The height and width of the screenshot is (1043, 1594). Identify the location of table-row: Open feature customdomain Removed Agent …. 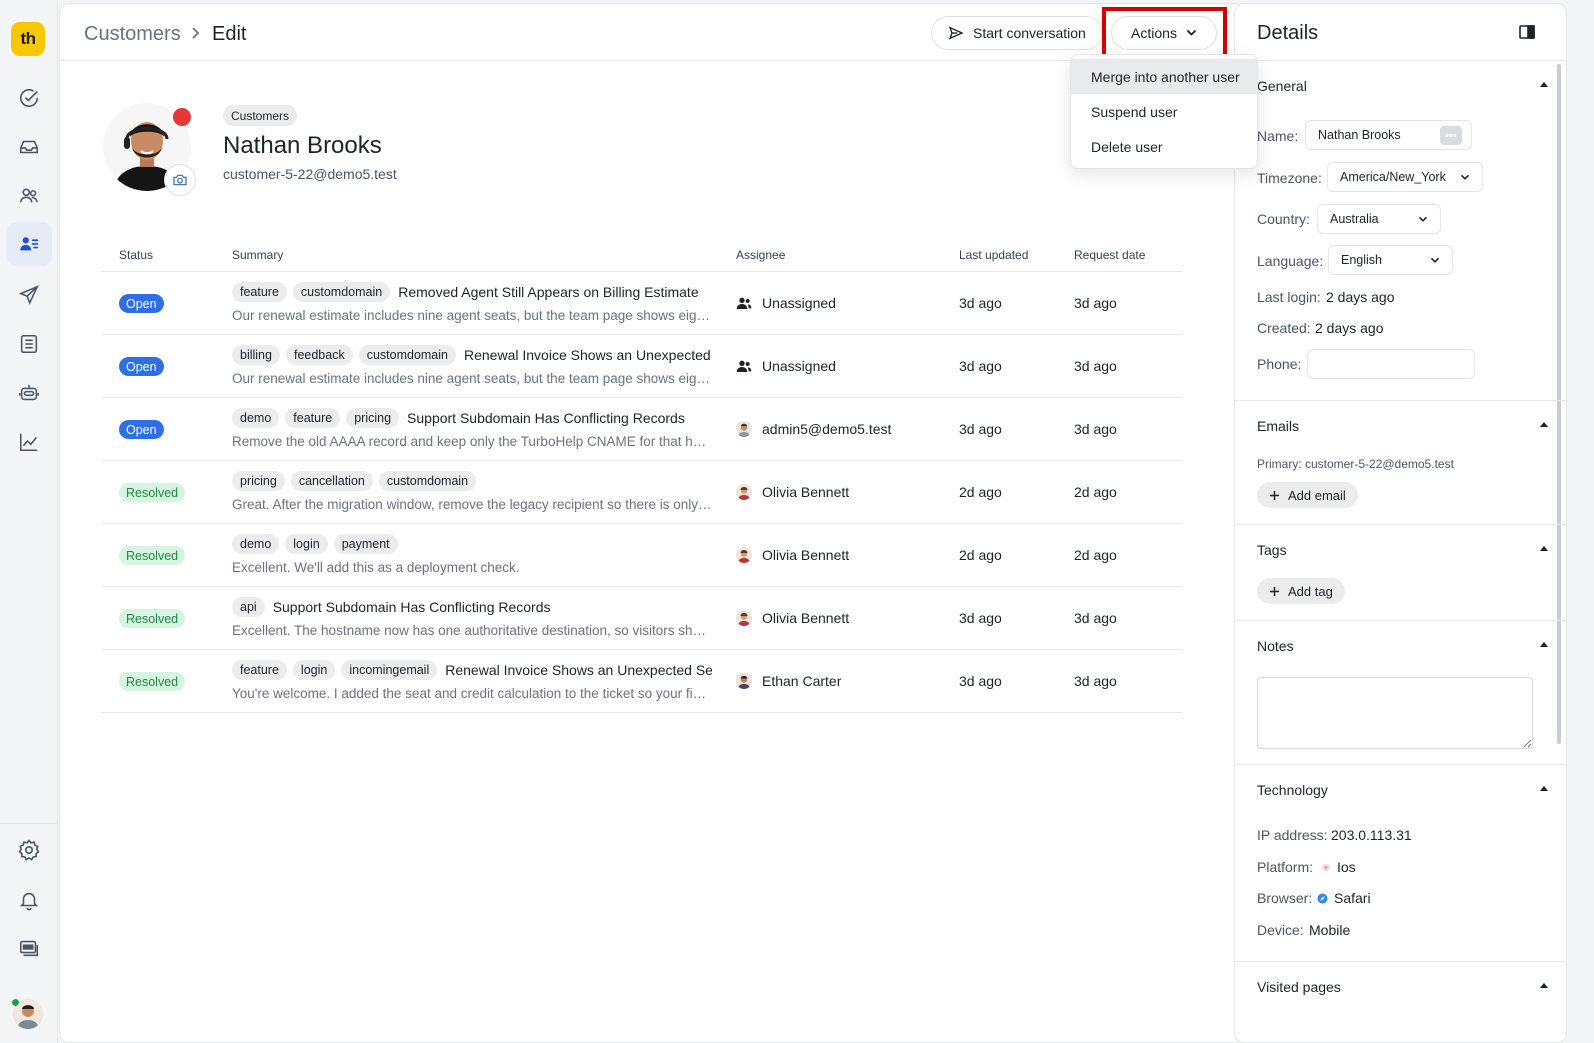
(642, 303).